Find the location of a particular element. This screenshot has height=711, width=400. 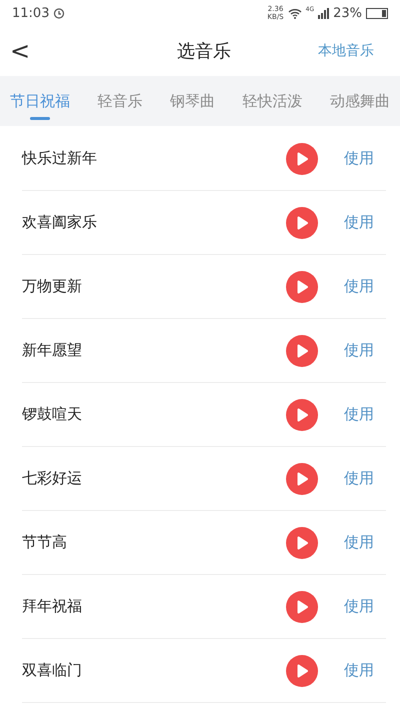

signal-icon is located at coordinates (324, 13).